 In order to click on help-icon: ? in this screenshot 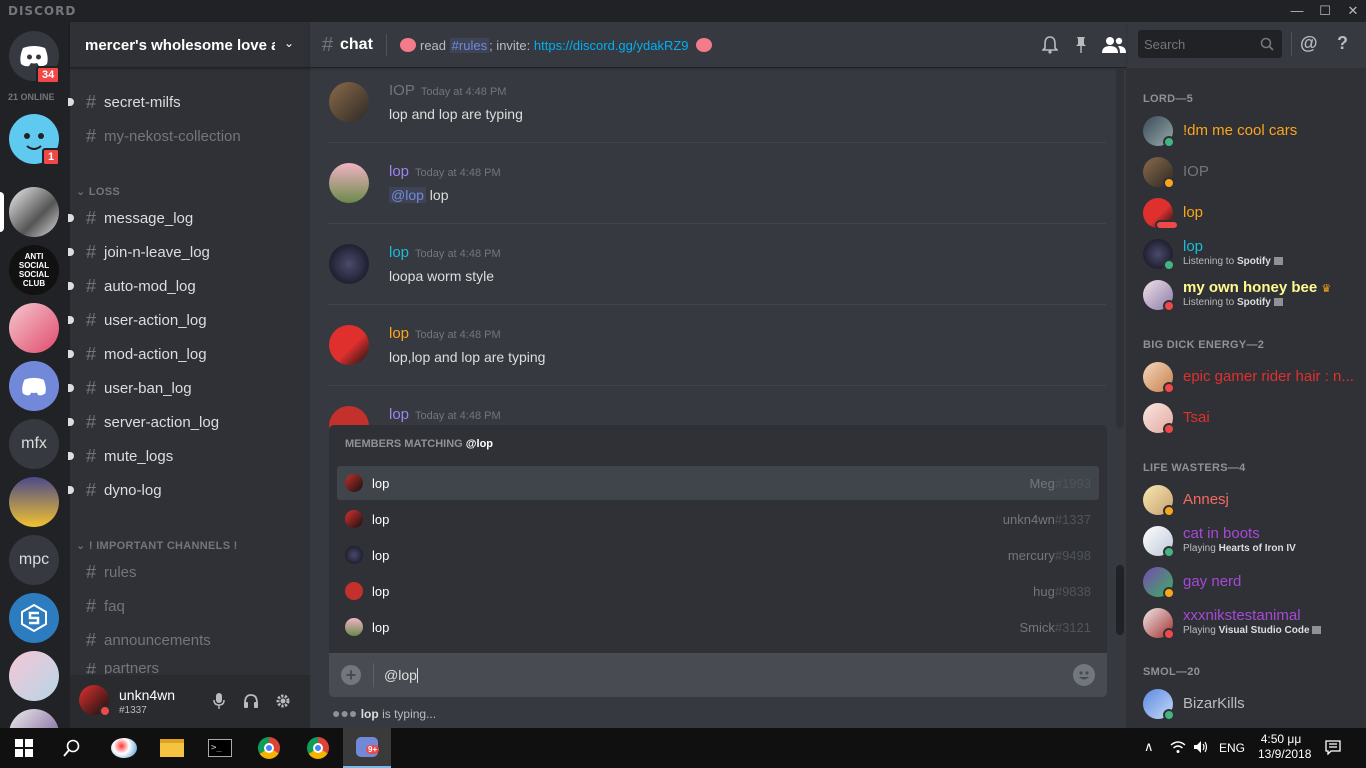, I will do `click(1342, 43)`.